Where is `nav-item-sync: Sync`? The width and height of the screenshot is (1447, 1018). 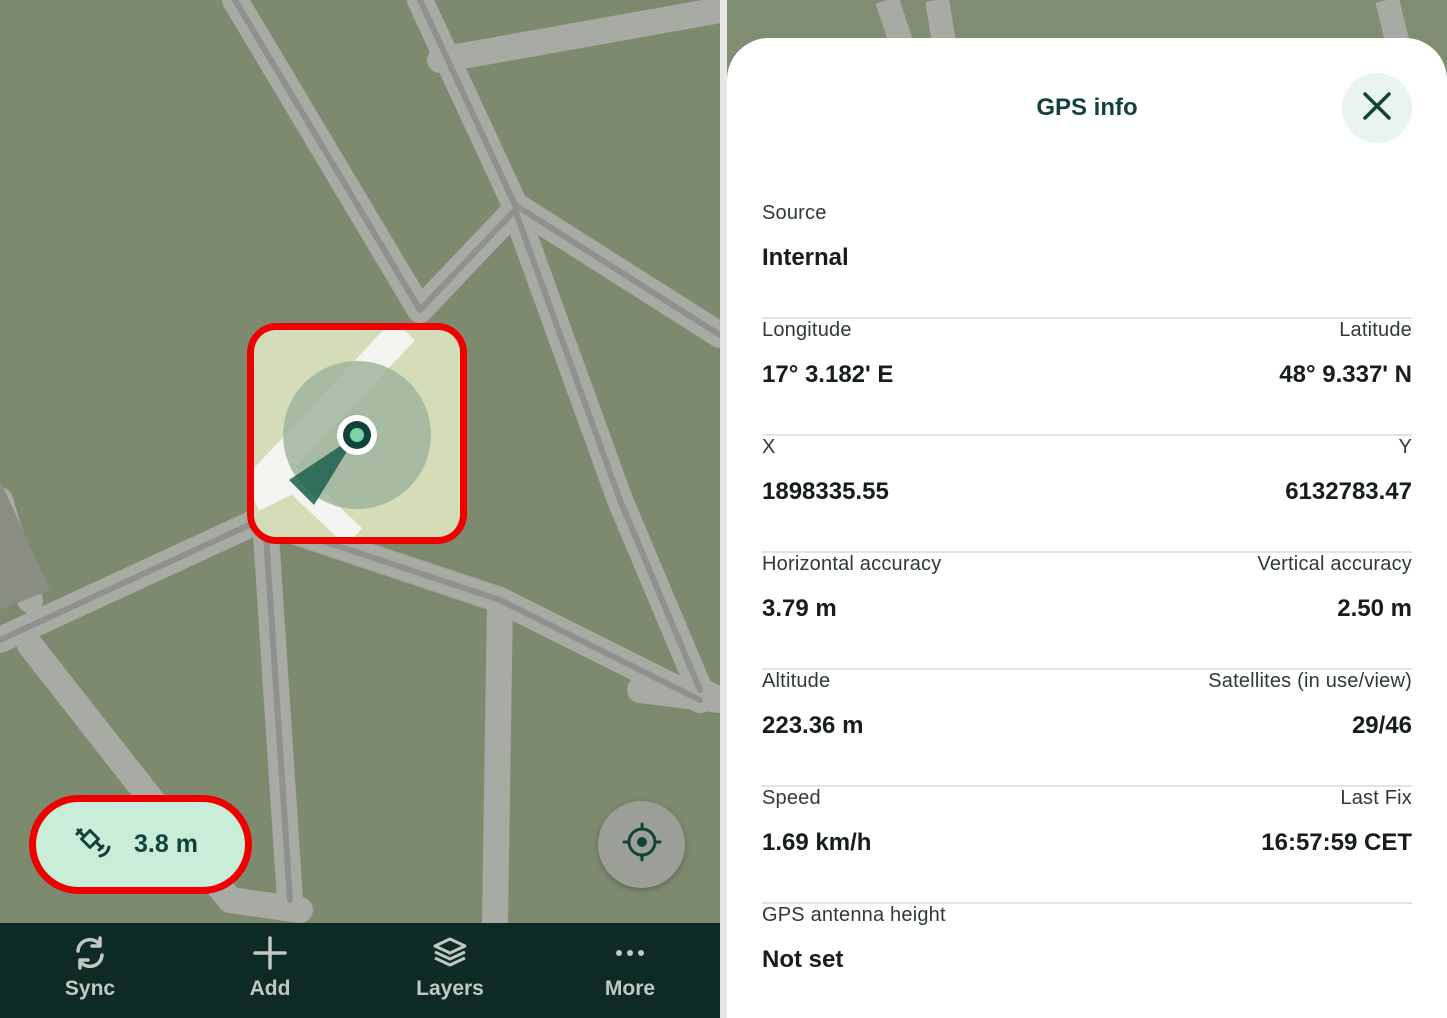 nav-item-sync: Sync is located at coordinates (90, 970).